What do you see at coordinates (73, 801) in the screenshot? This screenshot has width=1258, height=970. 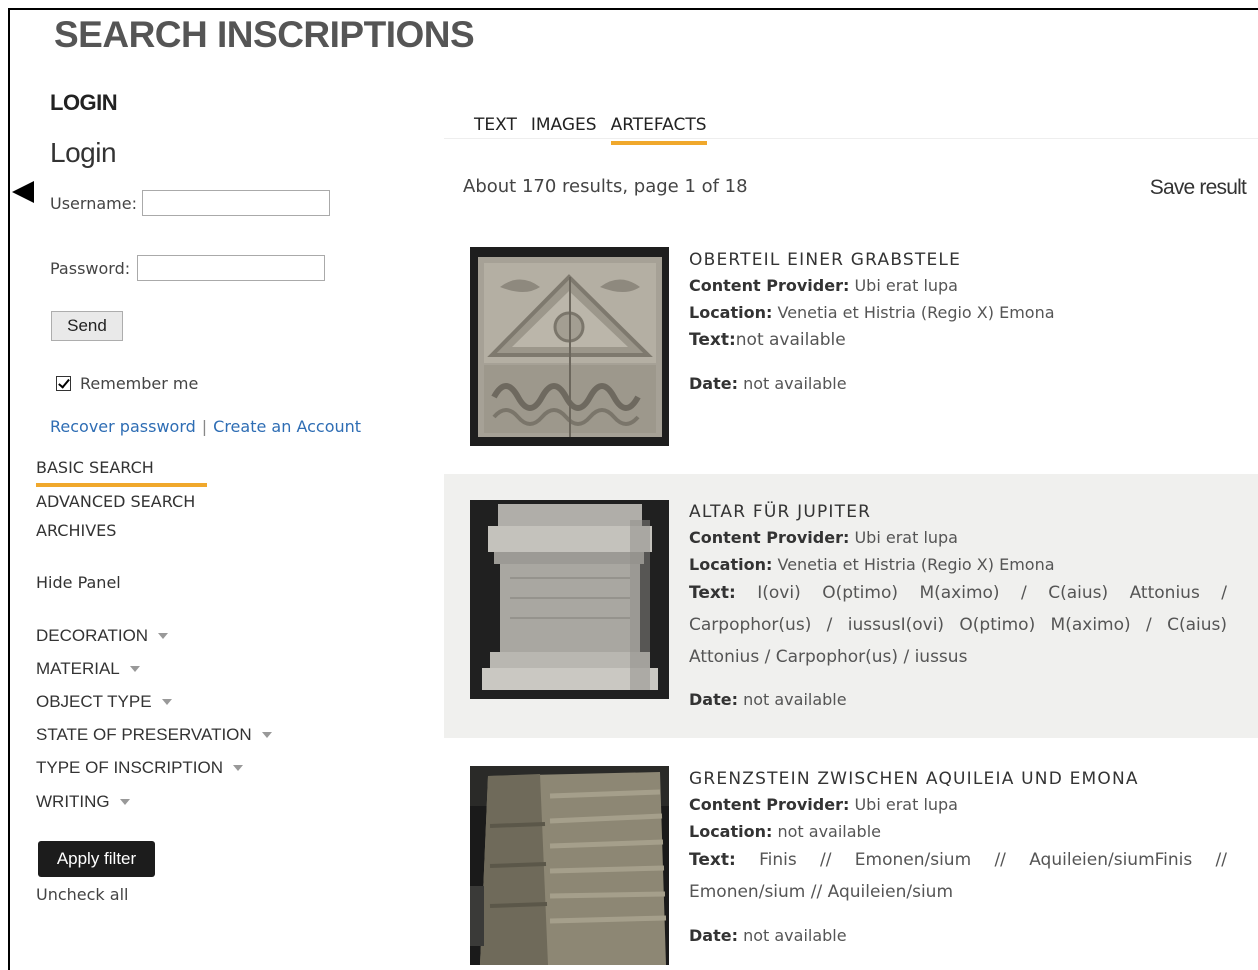 I see `facet-label: WRITING` at bounding box center [73, 801].